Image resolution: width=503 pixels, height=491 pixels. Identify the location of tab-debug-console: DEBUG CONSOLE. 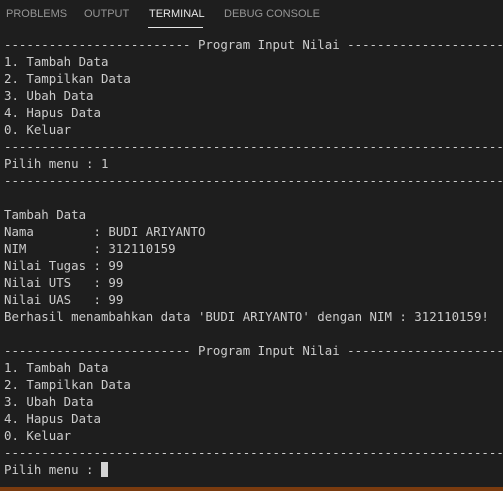
(272, 14).